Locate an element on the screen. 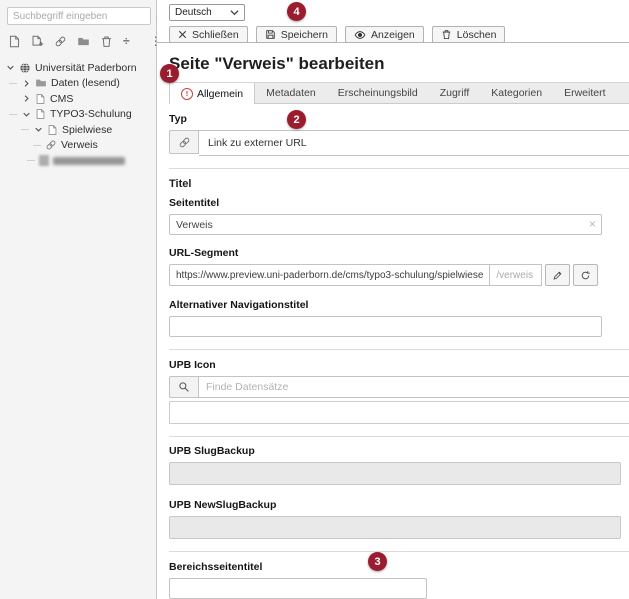  typ-label: Typ is located at coordinates (178, 119).